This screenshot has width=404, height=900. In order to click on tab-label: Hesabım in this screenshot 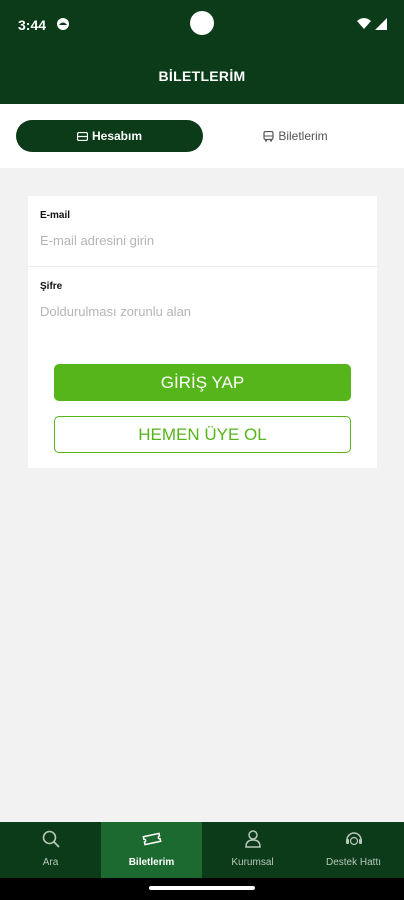, I will do `click(117, 136)`.